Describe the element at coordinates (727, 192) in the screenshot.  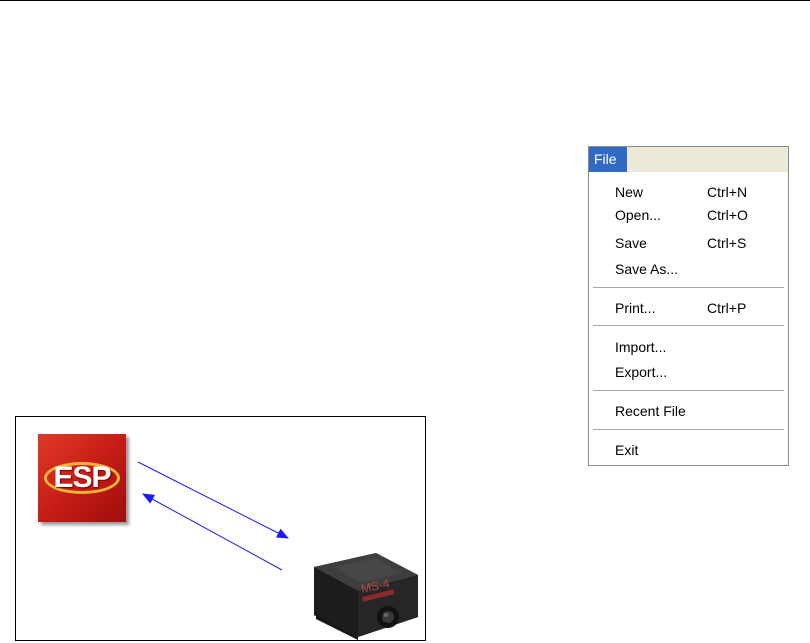
I see `menu-item-shortcut: Ctrl+N` at that location.